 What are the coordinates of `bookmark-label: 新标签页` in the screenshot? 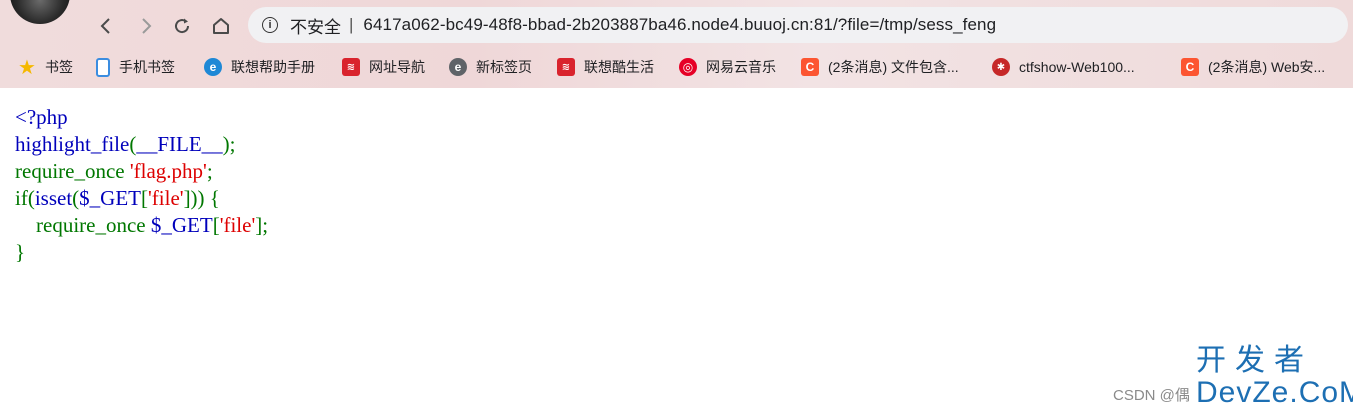 It's located at (504, 67).